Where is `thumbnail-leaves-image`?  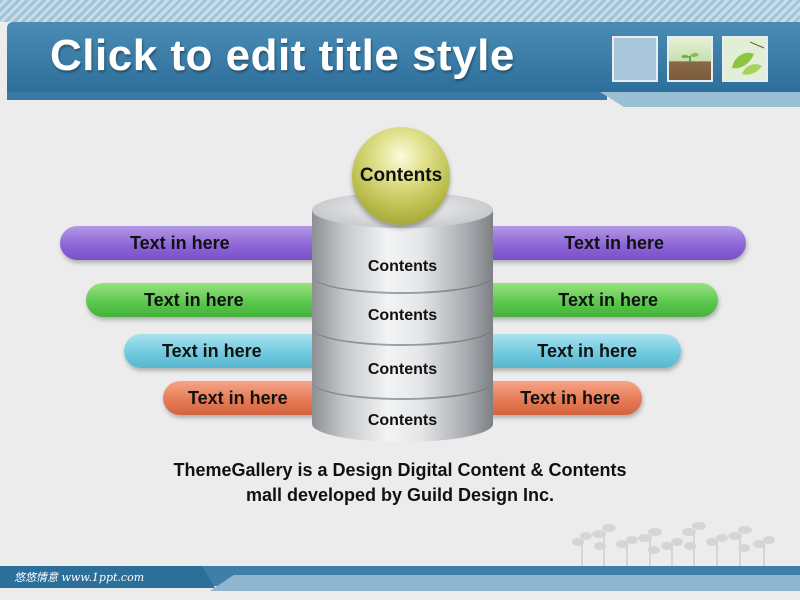 thumbnail-leaves-image is located at coordinates (745, 59).